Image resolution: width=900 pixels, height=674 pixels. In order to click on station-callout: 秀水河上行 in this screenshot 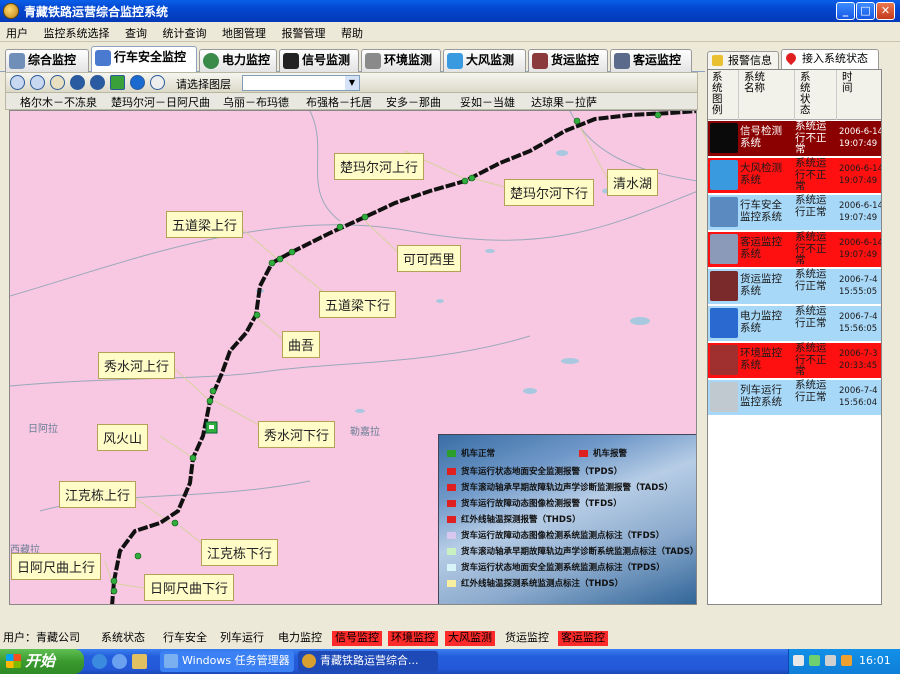, I will do `click(137, 365)`.